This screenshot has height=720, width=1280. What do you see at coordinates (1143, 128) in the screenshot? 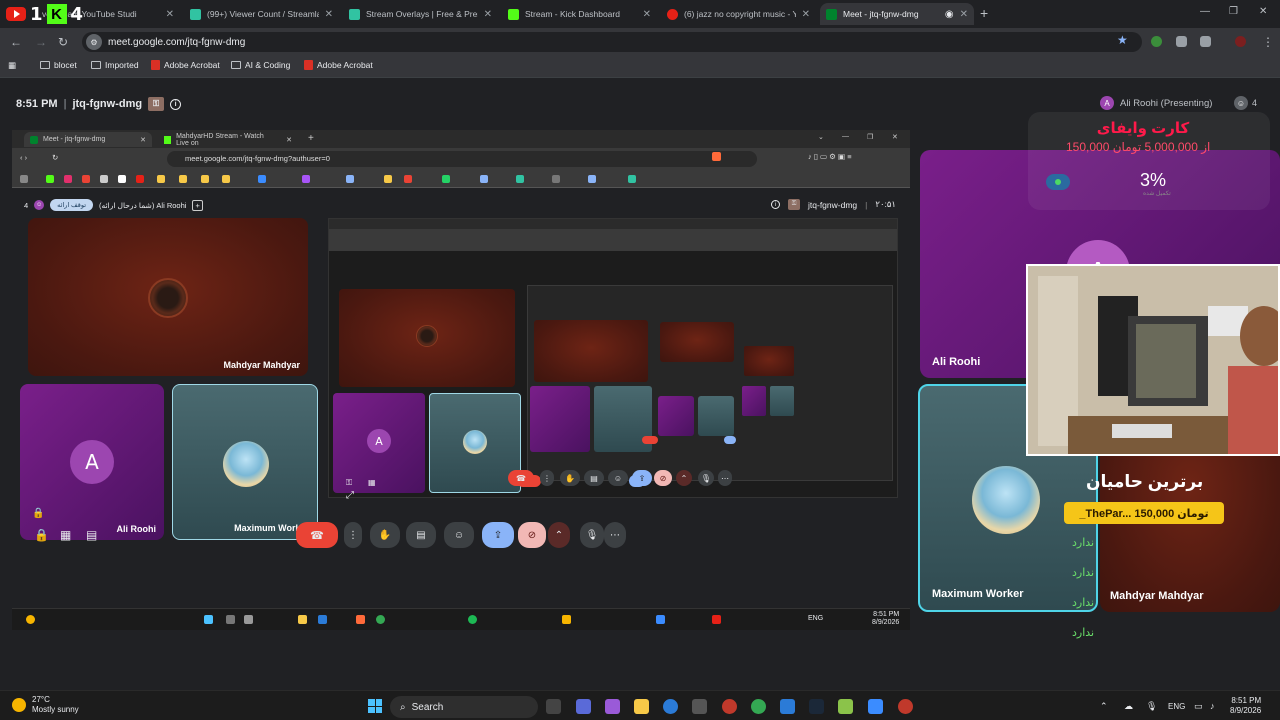
I see `goal-title: کارت وایفای` at bounding box center [1143, 128].